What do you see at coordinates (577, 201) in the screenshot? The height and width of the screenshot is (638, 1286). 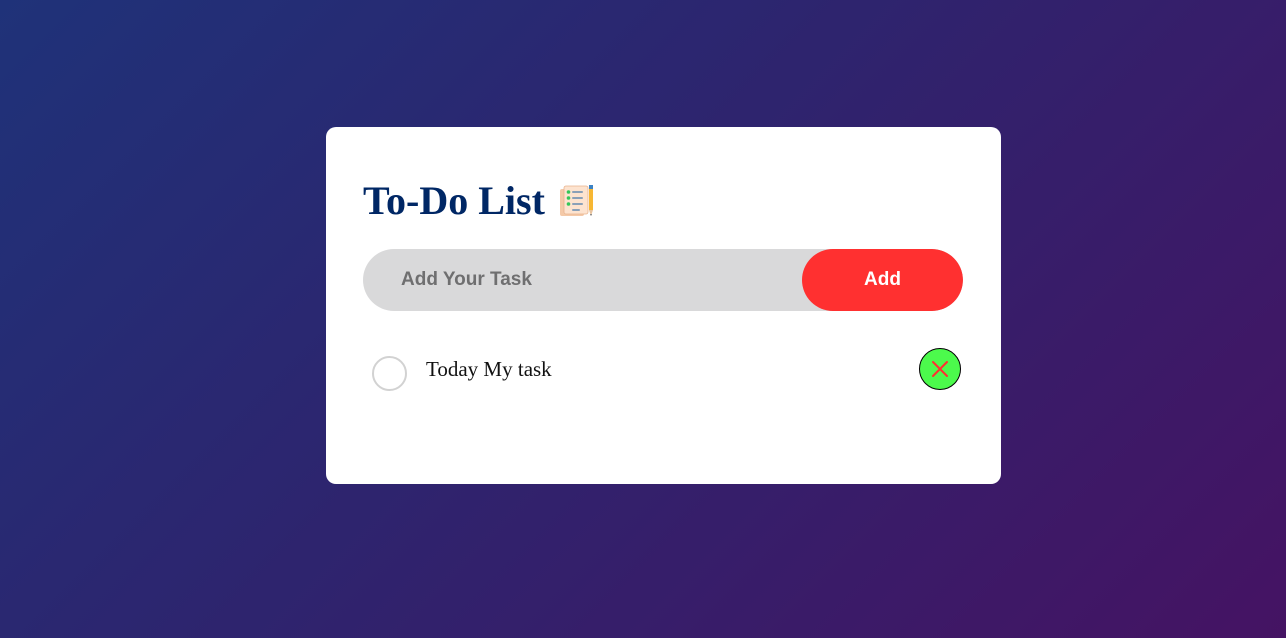 I see `notepad-checklist-icon` at bounding box center [577, 201].